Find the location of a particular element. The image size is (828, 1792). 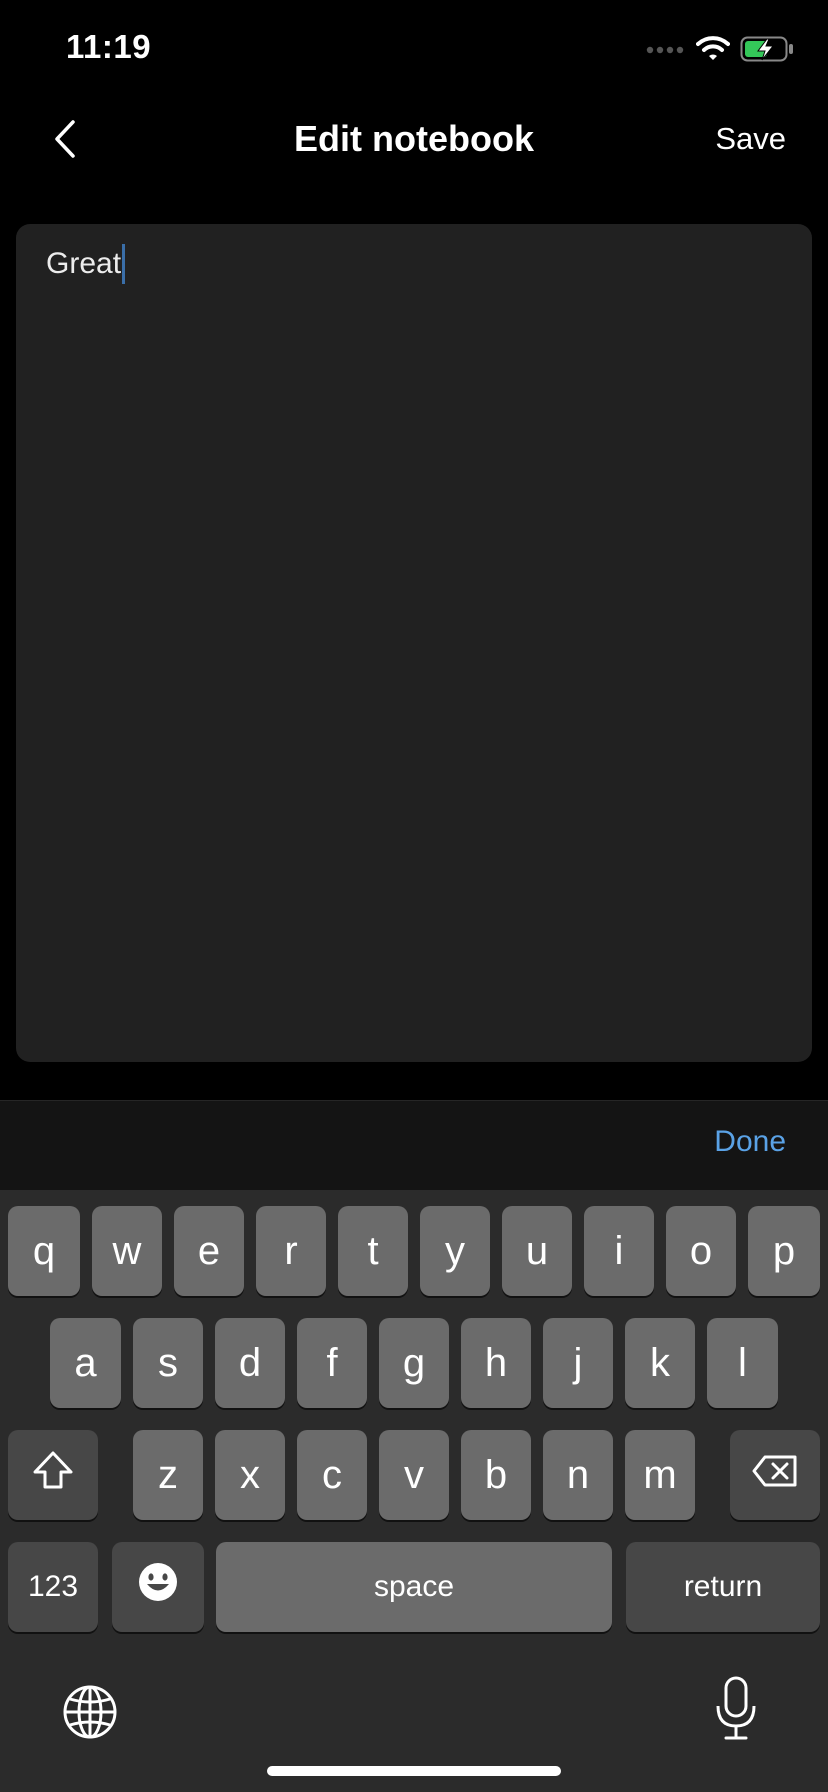

key-n: n is located at coordinates (578, 1475).